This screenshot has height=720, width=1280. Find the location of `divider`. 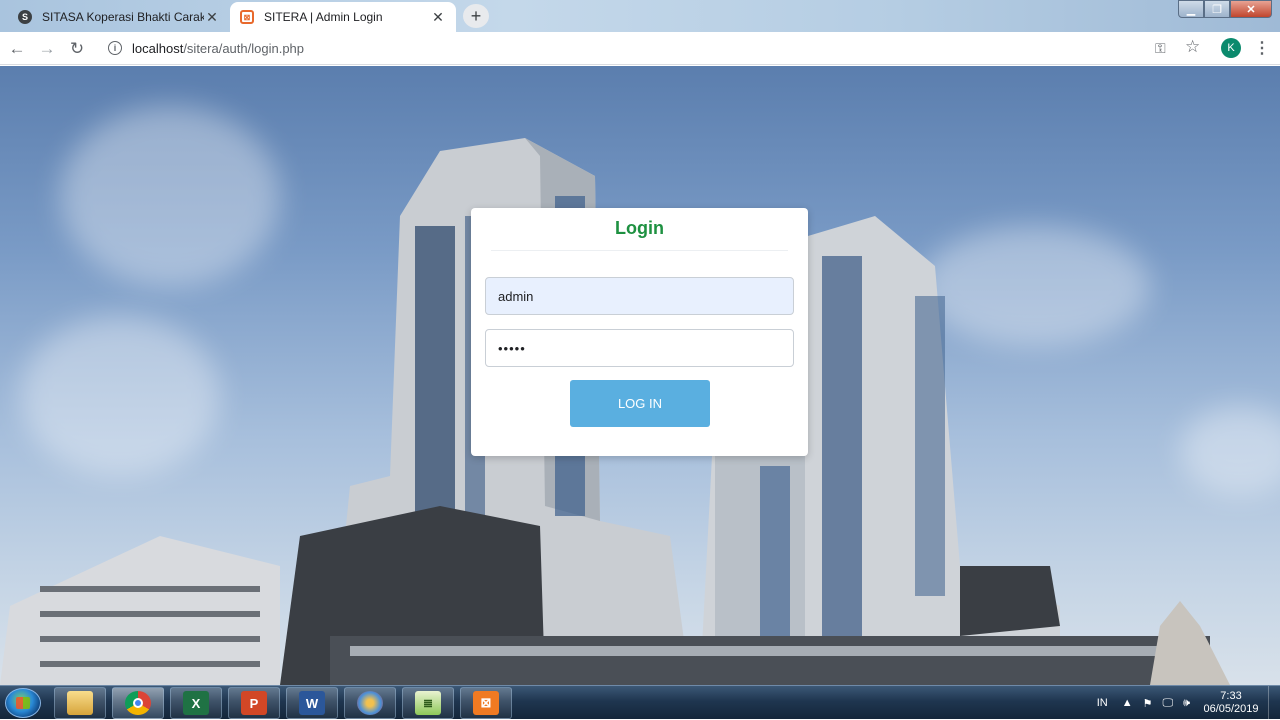

divider is located at coordinates (639, 250).